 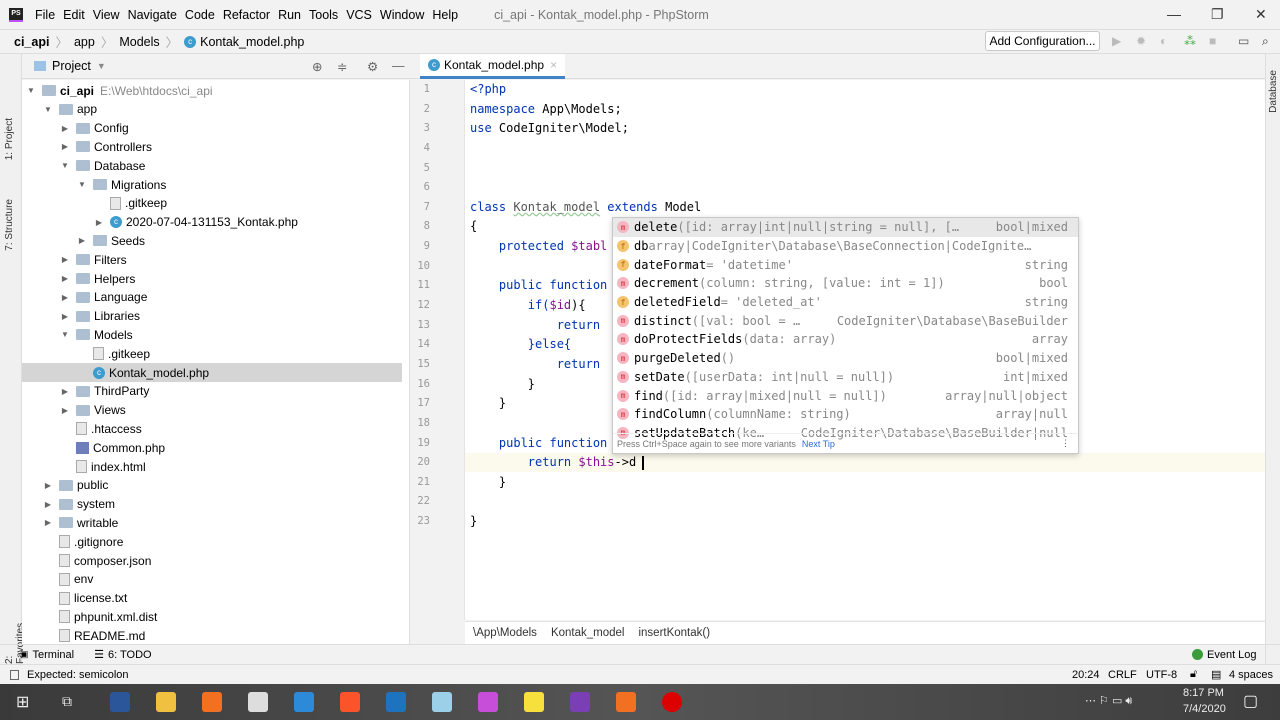 I want to click on file-encoding: UTF-8, so click(x=1161, y=675).